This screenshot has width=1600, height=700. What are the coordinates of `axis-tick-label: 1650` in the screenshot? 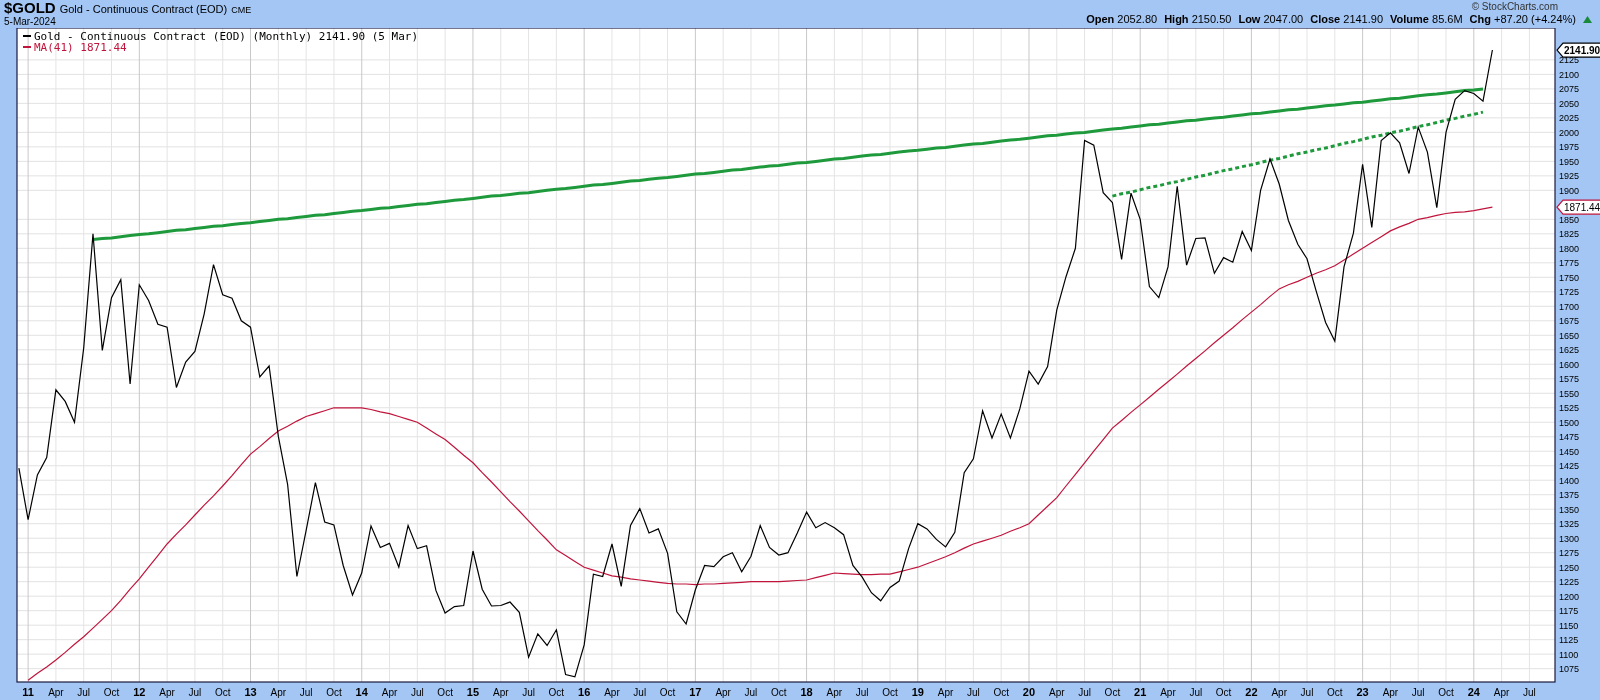 It's located at (1569, 335).